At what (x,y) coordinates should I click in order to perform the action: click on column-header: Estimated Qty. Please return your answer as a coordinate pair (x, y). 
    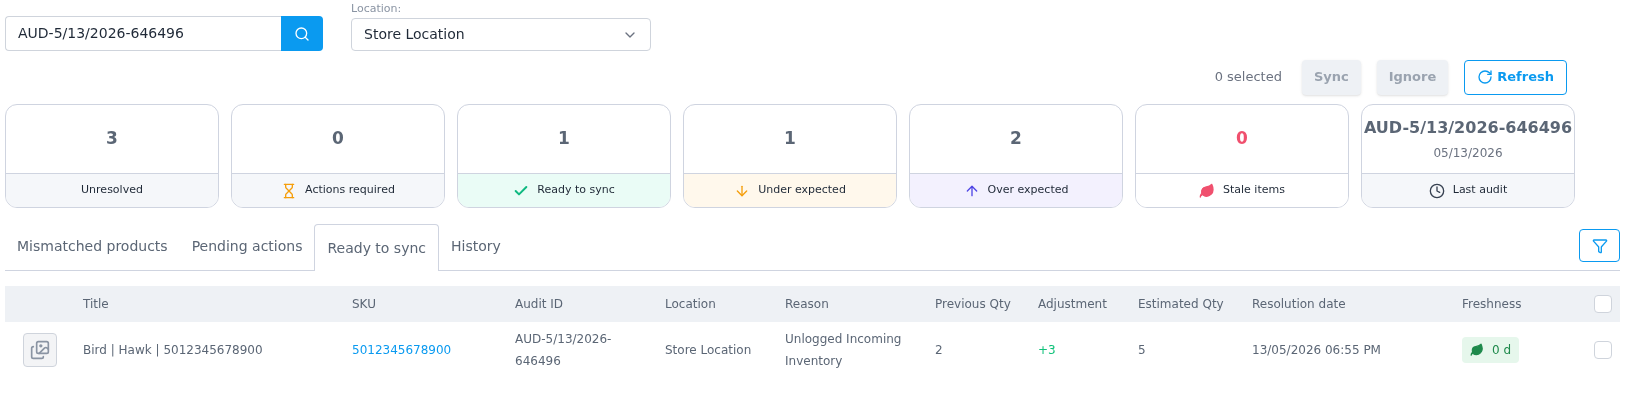
    Looking at the image, I should click on (1181, 304).